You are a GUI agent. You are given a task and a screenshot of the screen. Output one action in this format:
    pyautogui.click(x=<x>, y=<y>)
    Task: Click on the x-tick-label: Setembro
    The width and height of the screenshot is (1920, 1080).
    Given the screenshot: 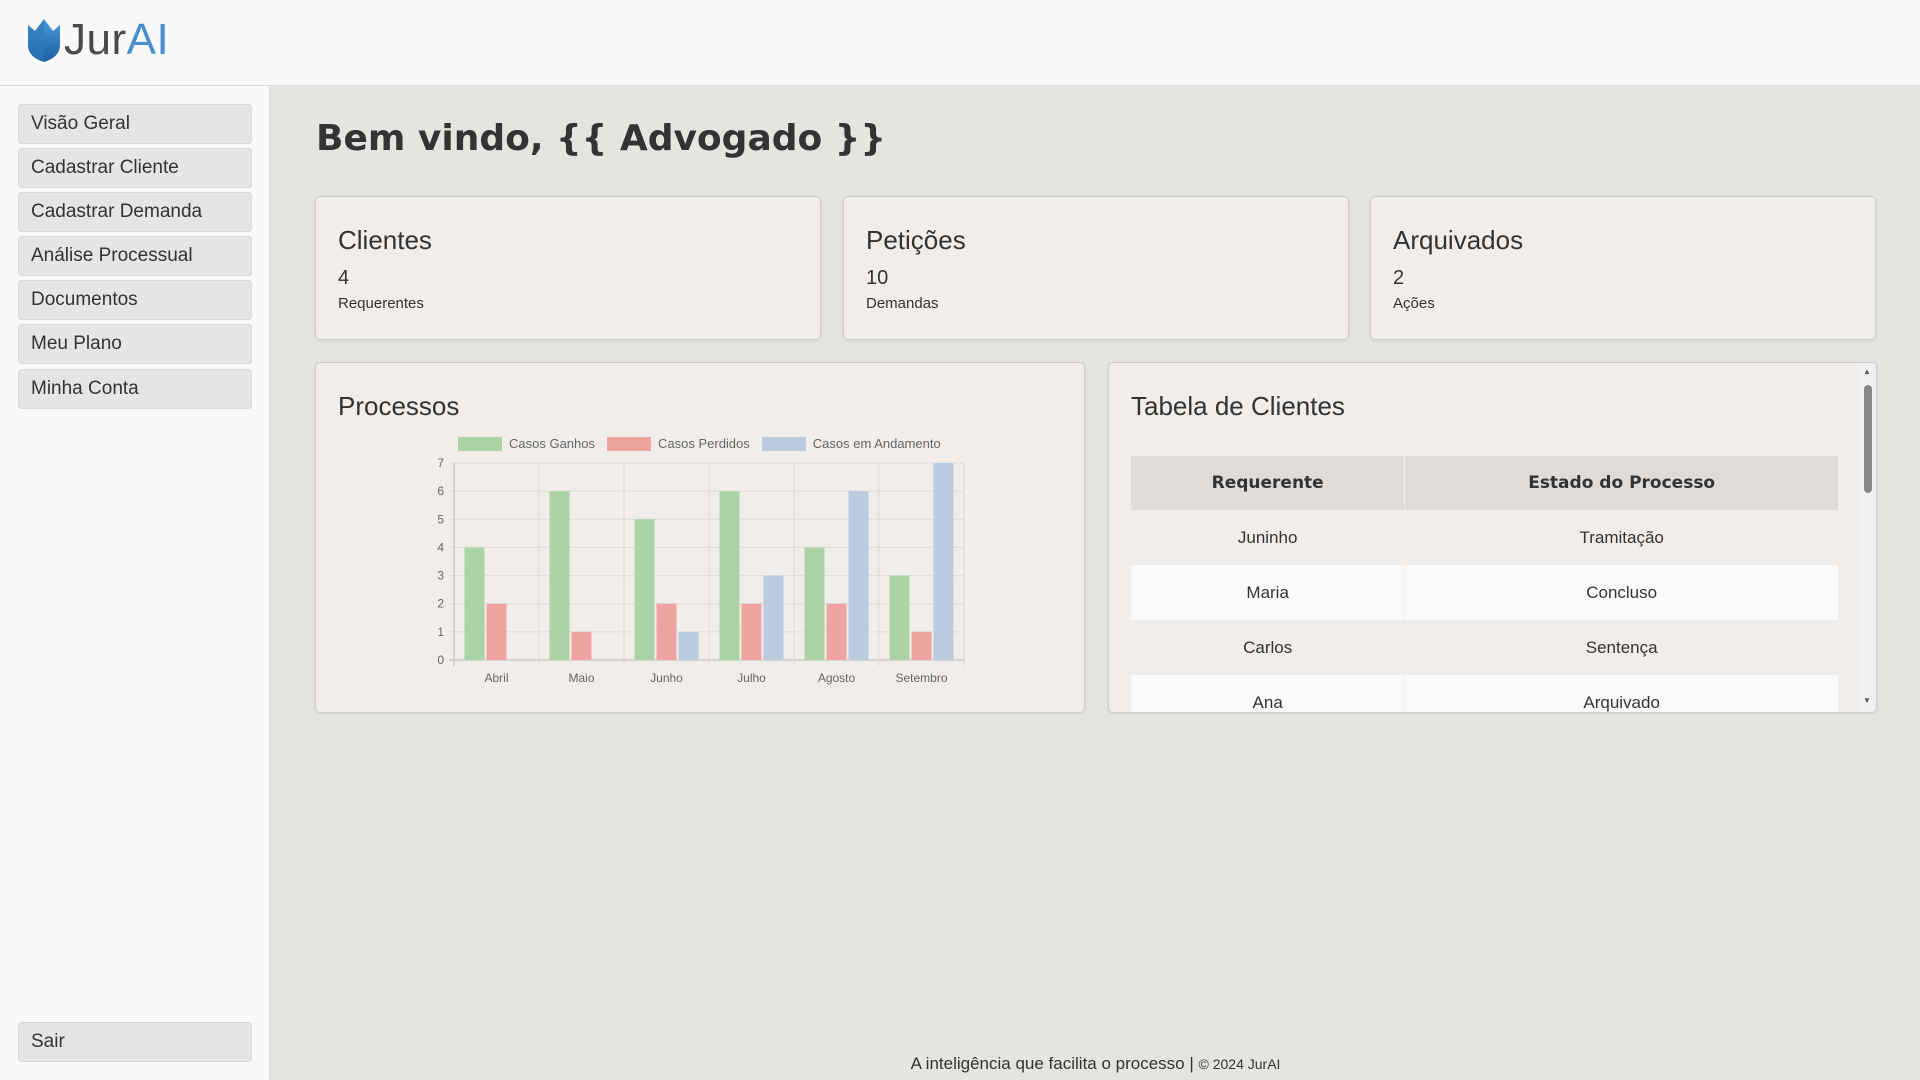 What is the action you would take?
    pyautogui.click(x=921, y=678)
    